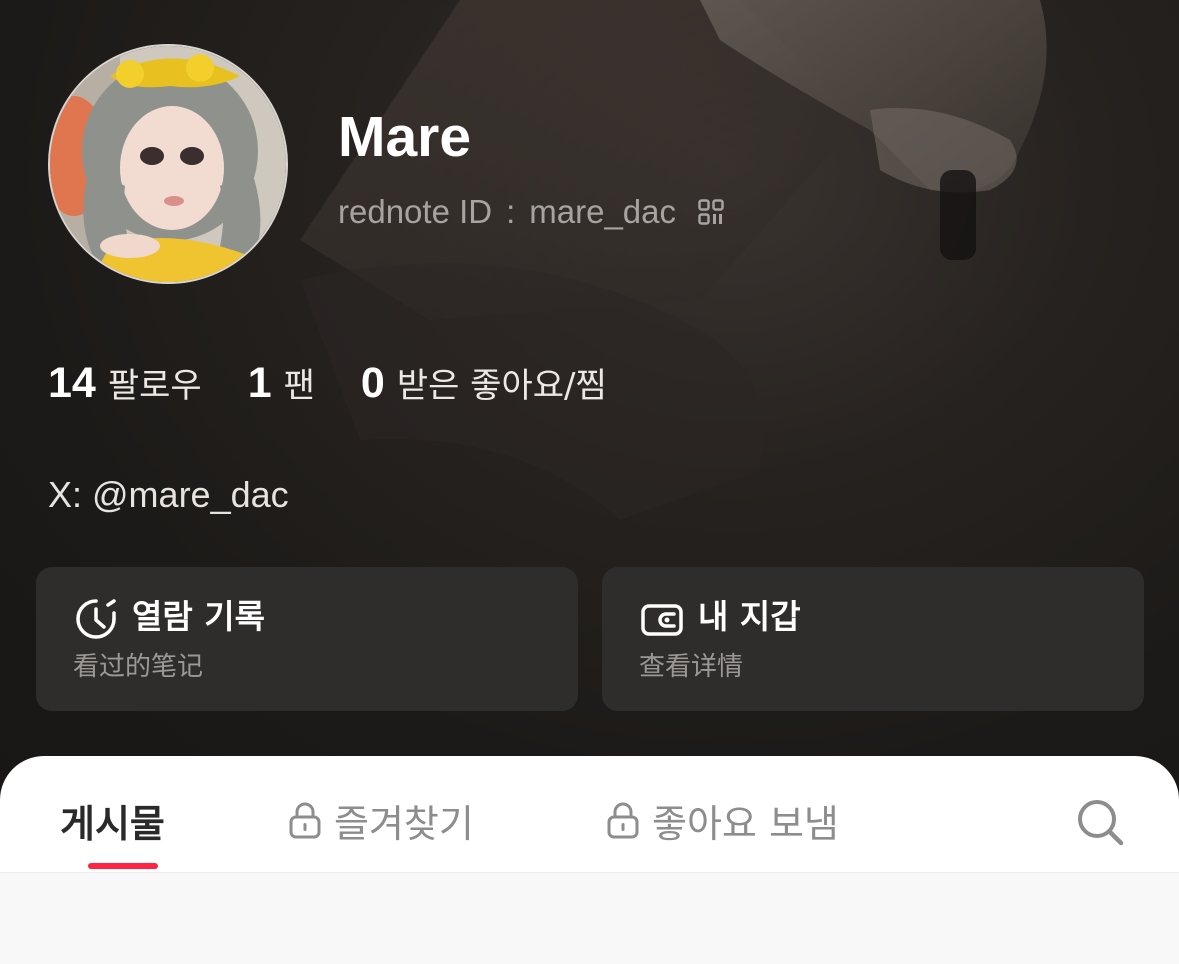  Describe the element at coordinates (96, 619) in the screenshot. I see `history-clock-icon` at that location.